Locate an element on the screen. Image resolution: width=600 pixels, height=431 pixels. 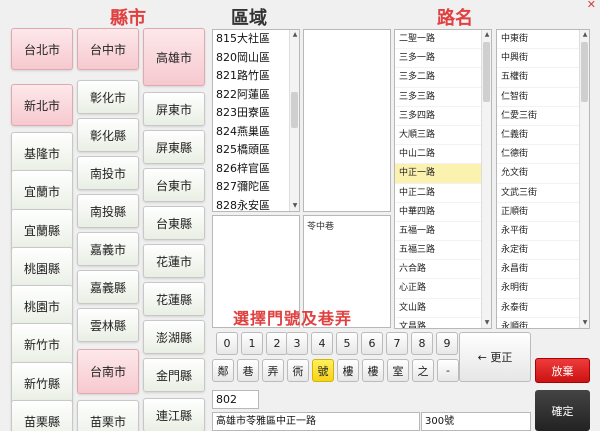
unit-key-dash: - is located at coordinates (448, 370).